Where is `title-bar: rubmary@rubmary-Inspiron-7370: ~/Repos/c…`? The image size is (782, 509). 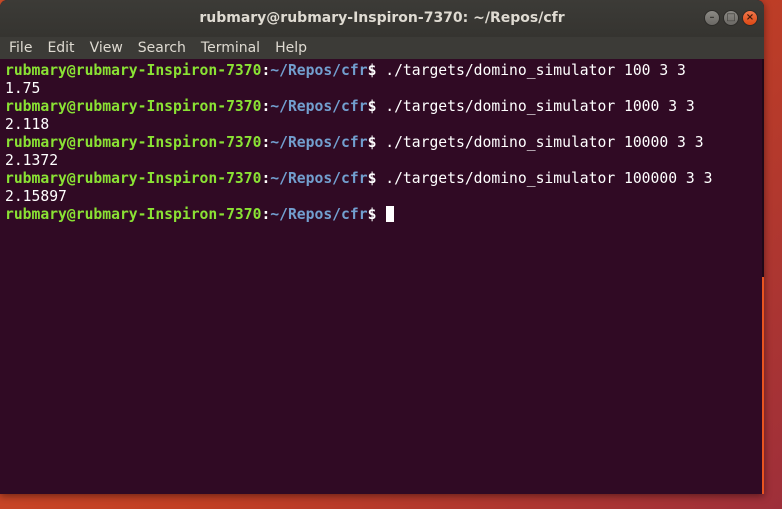
title-bar: rubmary@rubmary-Inspiron-7370: ~/Repos/c… is located at coordinates (382, 18).